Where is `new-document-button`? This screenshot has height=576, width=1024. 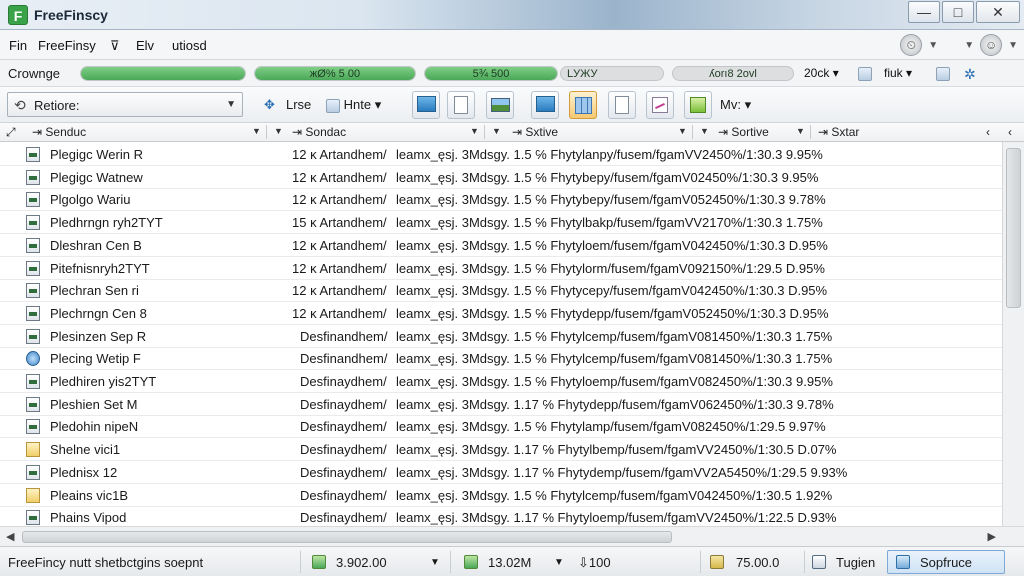
new-document-button is located at coordinates (461, 105).